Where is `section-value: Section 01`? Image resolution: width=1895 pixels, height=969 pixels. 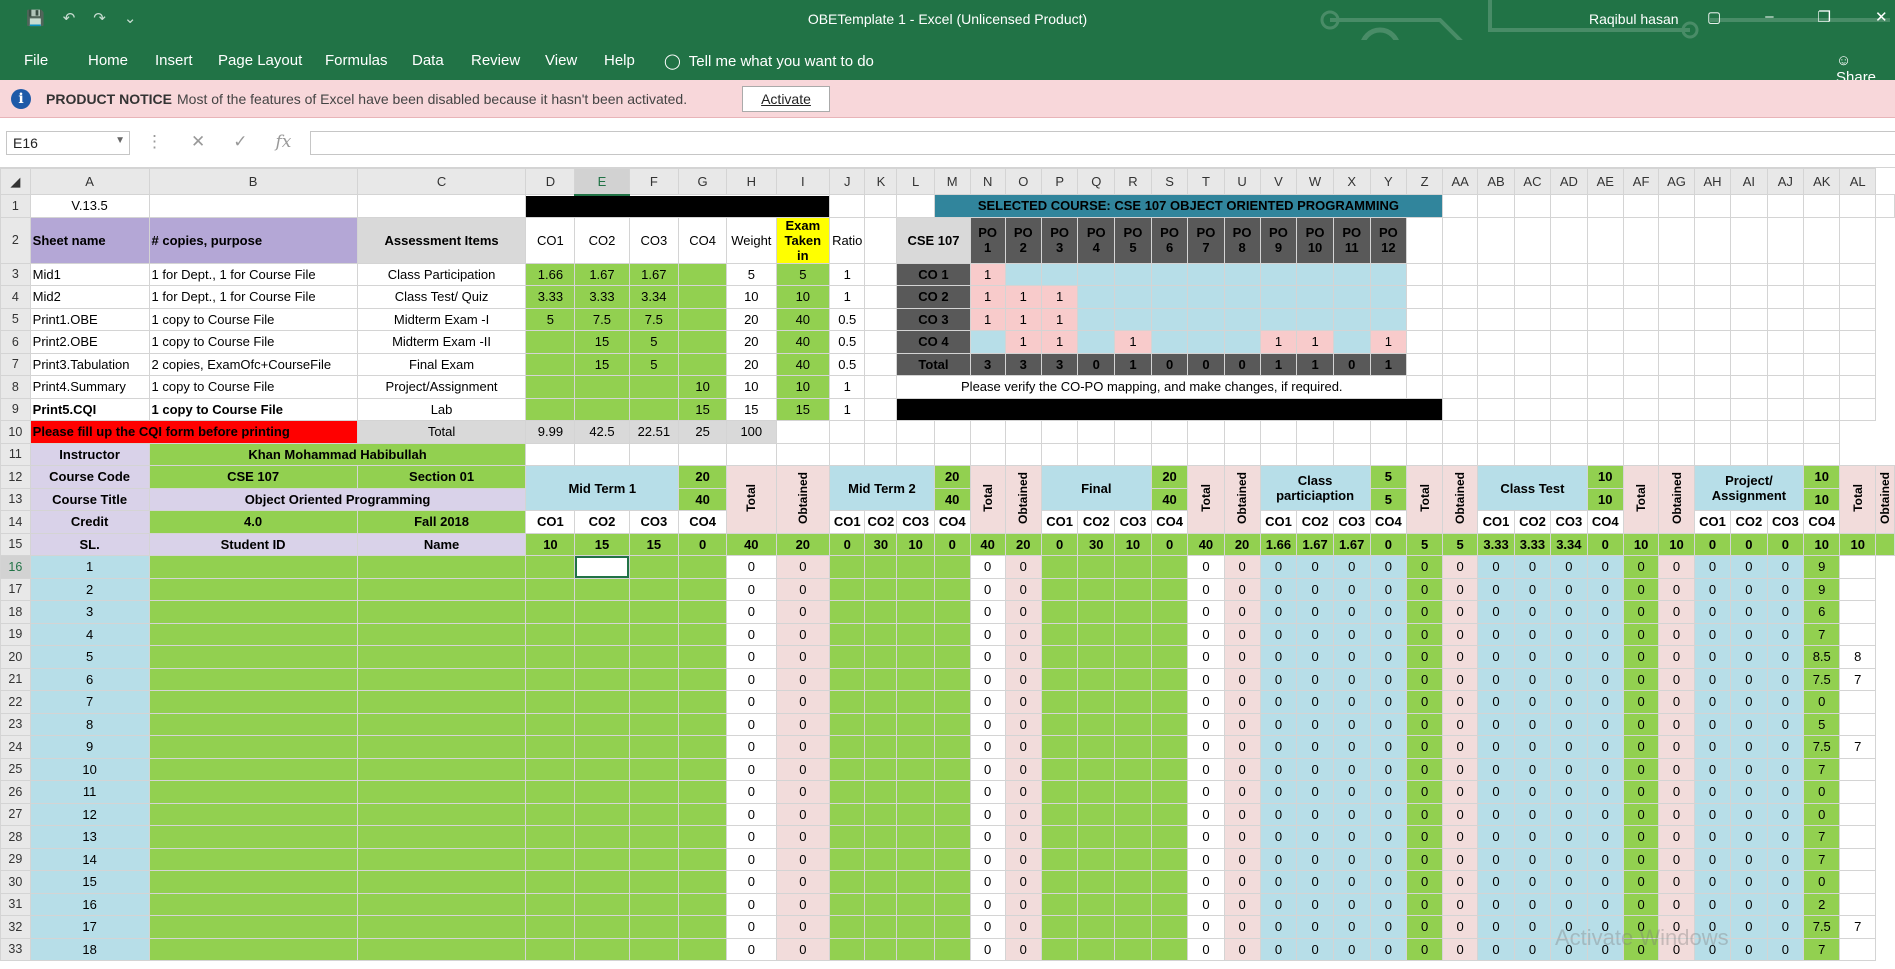
section-value: Section 01 is located at coordinates (441, 477).